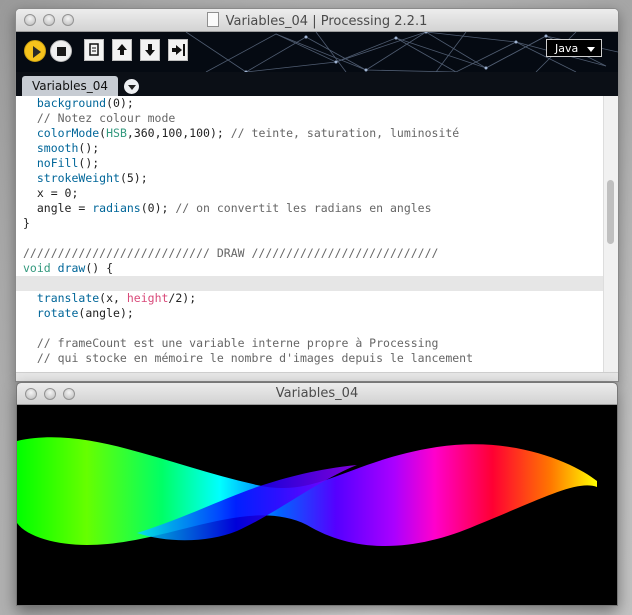  What do you see at coordinates (401, 52) in the screenshot?
I see `network-graphic-background` at bounding box center [401, 52].